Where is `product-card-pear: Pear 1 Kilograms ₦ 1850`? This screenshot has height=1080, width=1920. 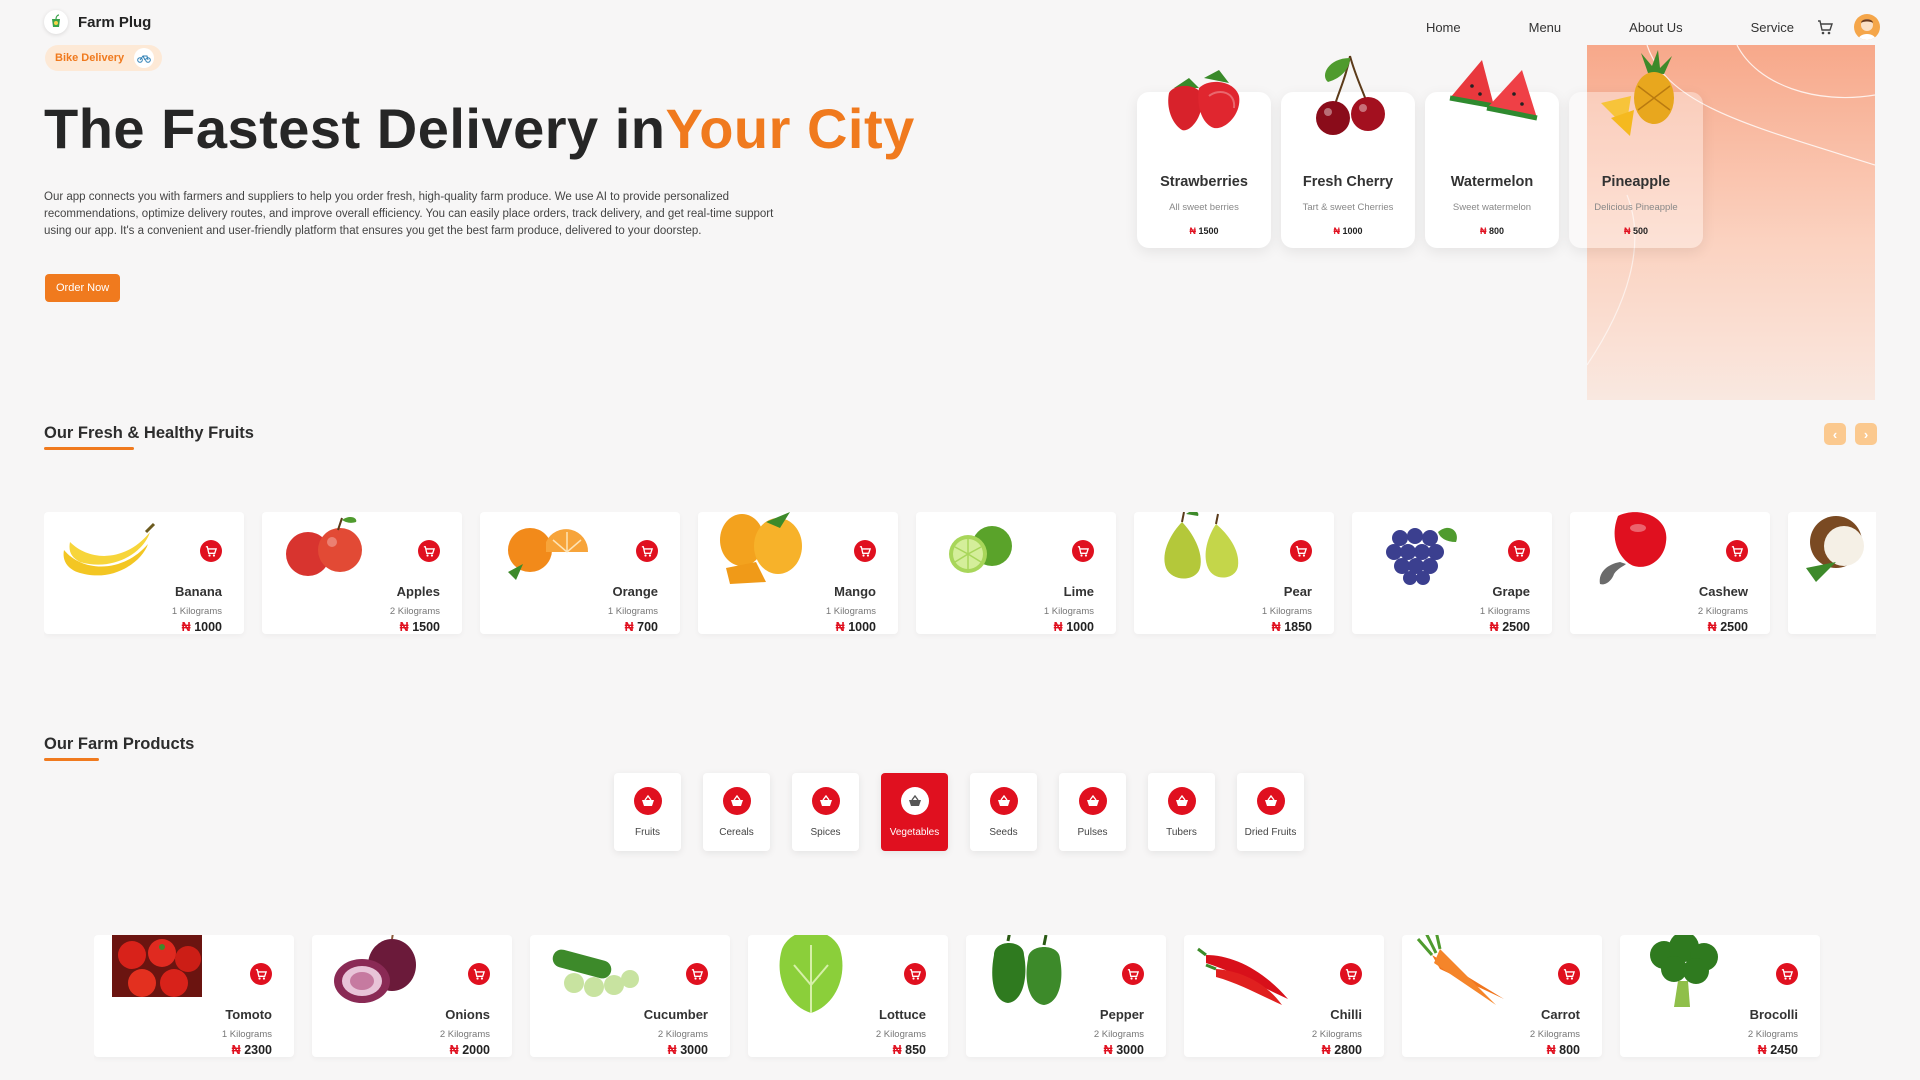 product-card-pear: Pear 1 Kilograms ₦ 1850 is located at coordinates (1234, 573).